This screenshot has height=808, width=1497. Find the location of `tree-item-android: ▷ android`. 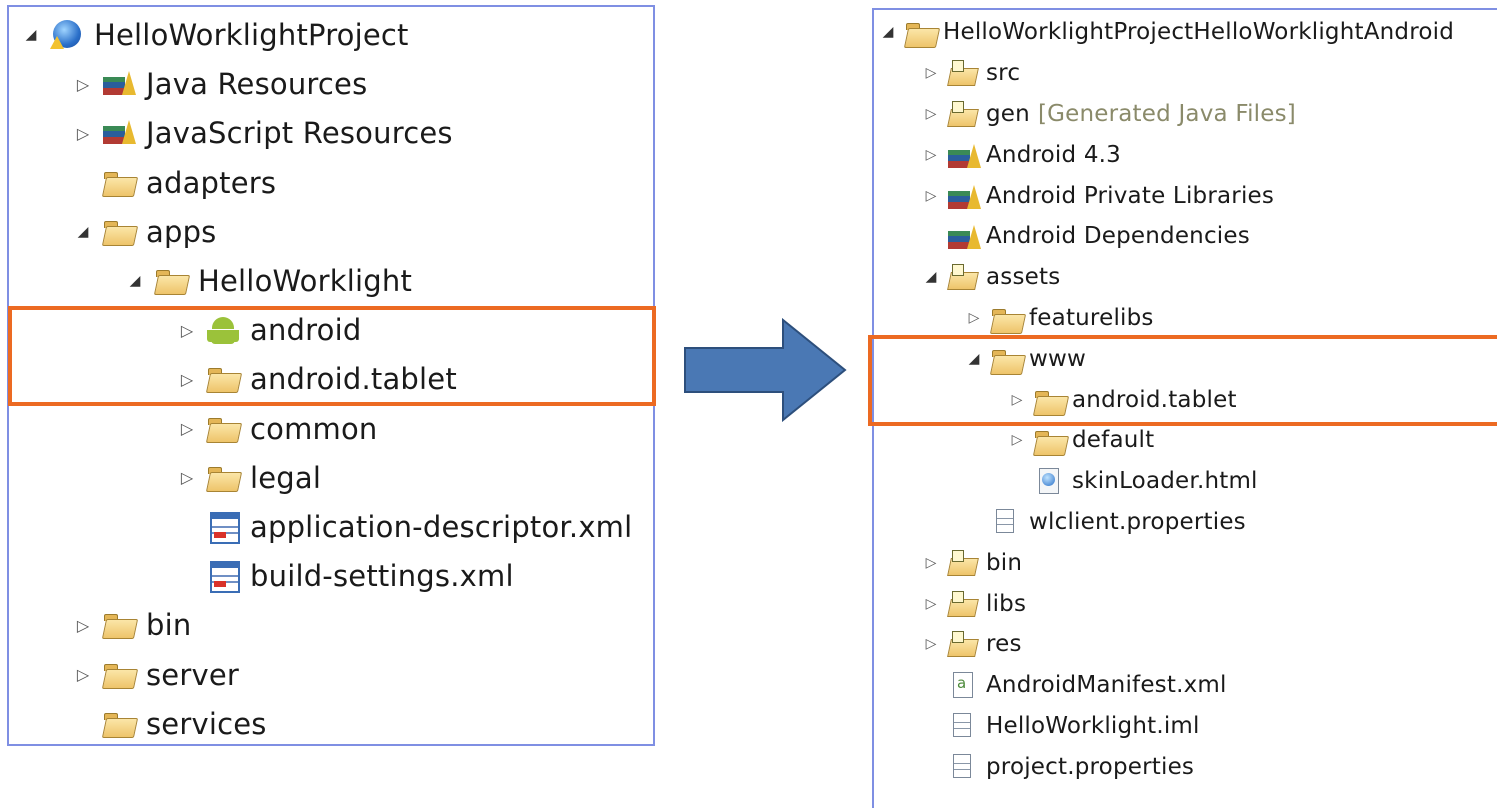

tree-item-android: ▷ android is located at coordinates (269, 330).